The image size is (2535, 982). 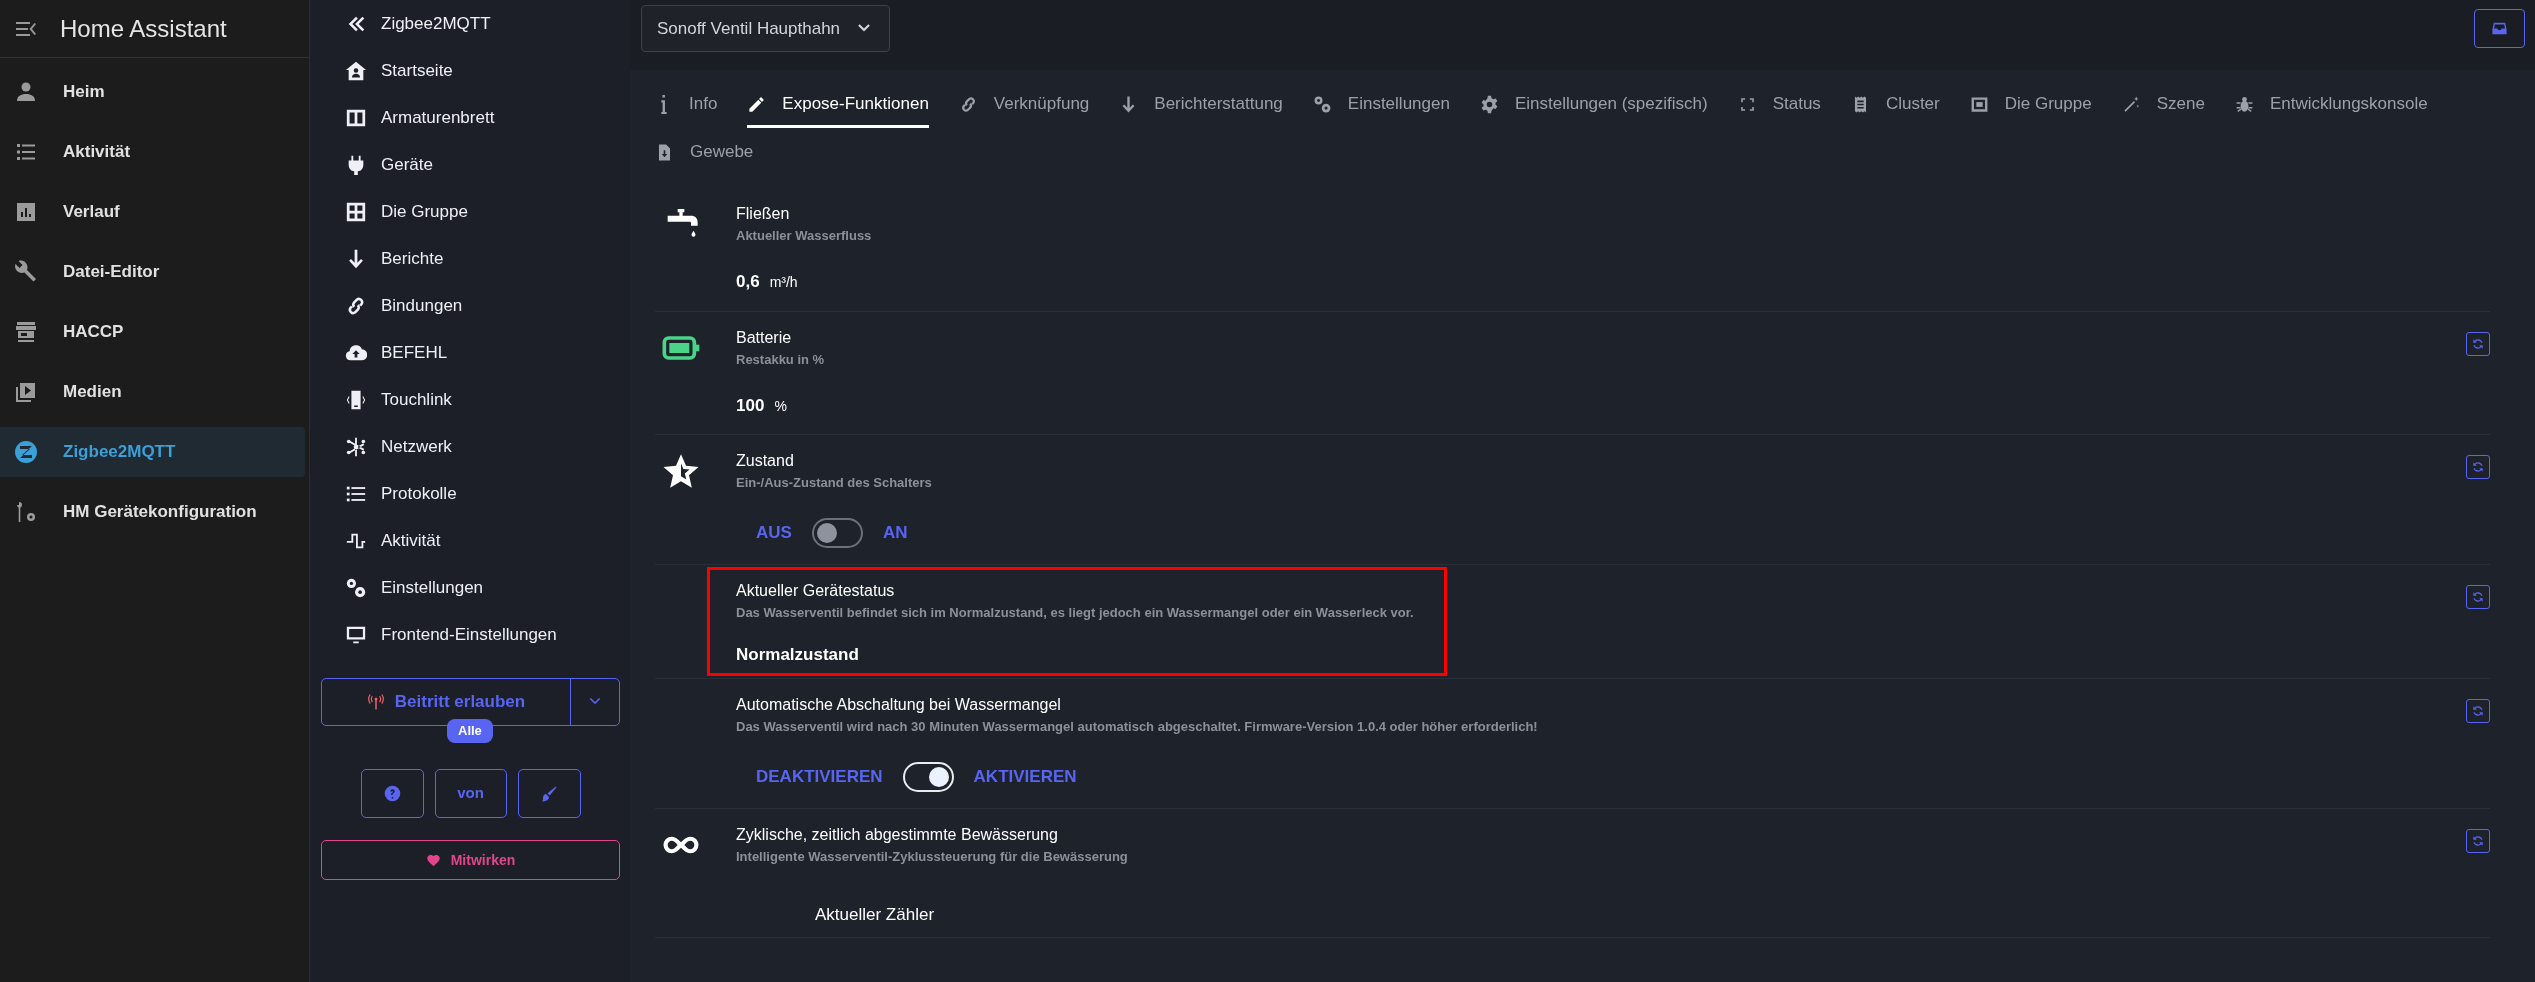 What do you see at coordinates (2163, 104) in the screenshot?
I see `tab: Szene` at bounding box center [2163, 104].